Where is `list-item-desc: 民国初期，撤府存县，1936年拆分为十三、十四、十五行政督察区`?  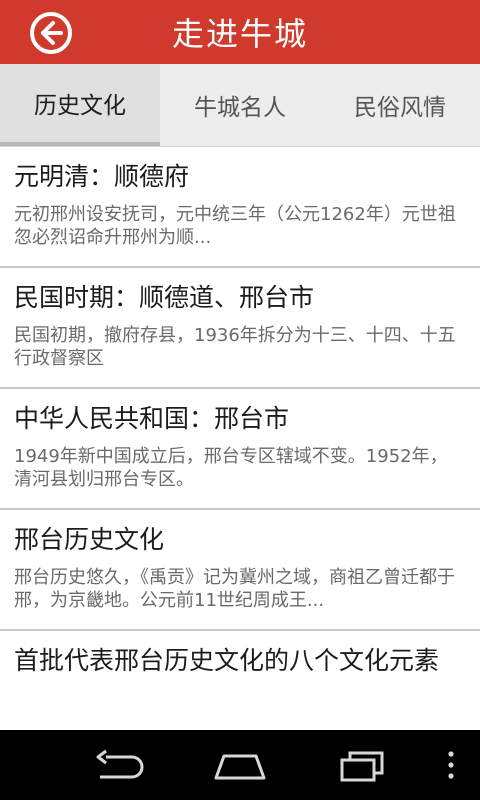
list-item-desc: 民国初期，撤府存县，1936年拆分为十三、十四、十五行政督察区 is located at coordinates (235, 347).